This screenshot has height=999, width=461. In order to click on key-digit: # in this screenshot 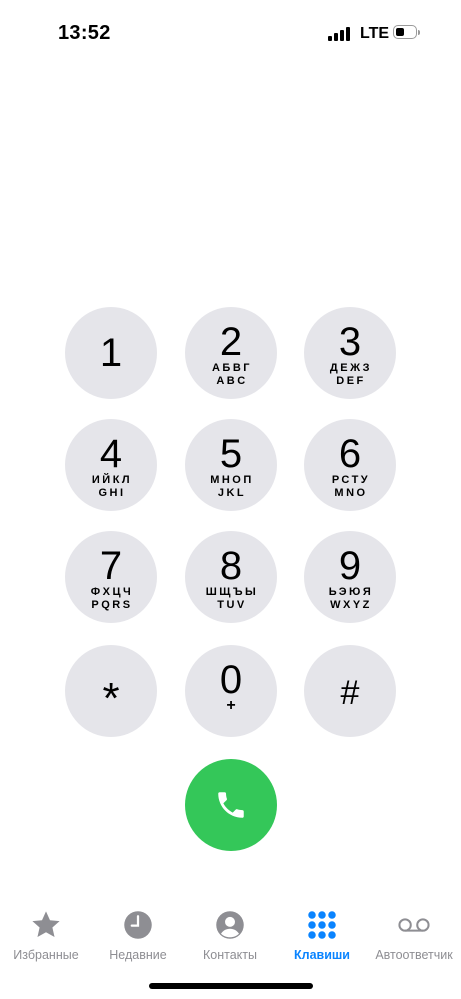, I will do `click(350, 693)`.